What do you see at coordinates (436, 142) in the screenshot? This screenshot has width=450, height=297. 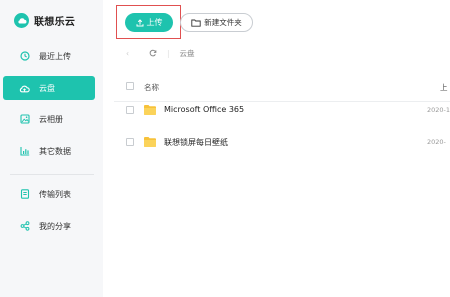 I see `row-date: 2020-` at bounding box center [436, 142].